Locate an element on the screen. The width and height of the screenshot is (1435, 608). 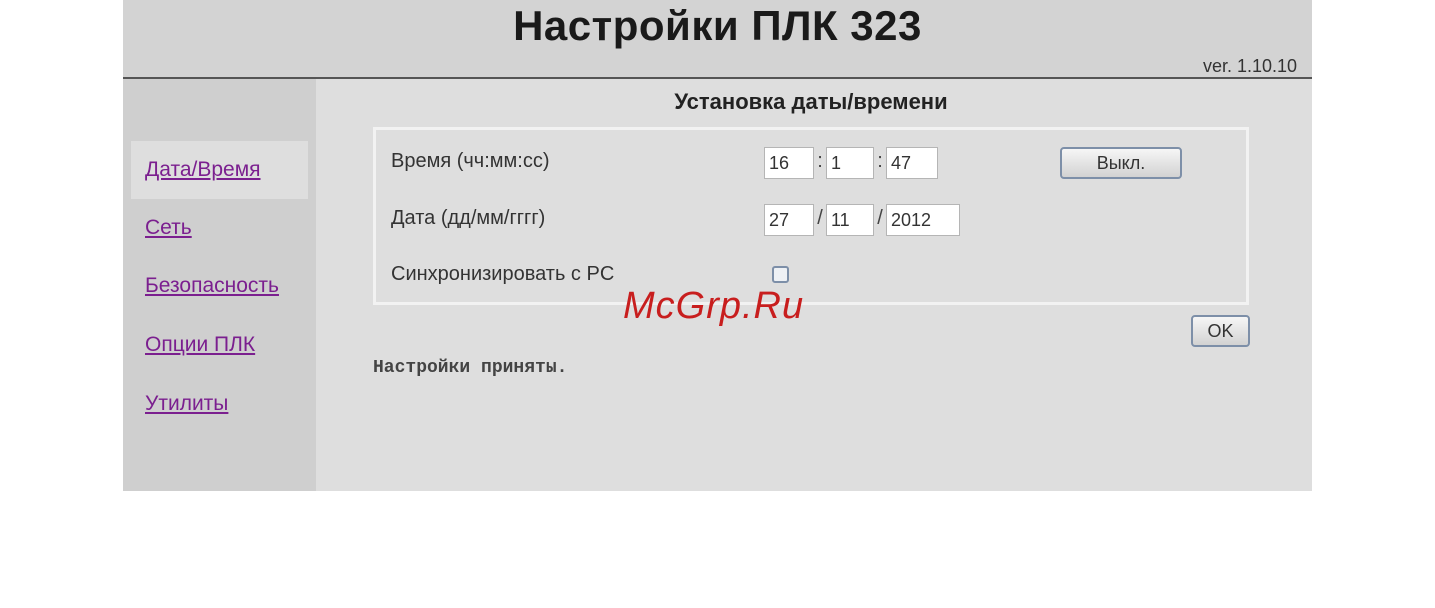
watermark-text: McGrp.Ru is located at coordinates (714, 306).